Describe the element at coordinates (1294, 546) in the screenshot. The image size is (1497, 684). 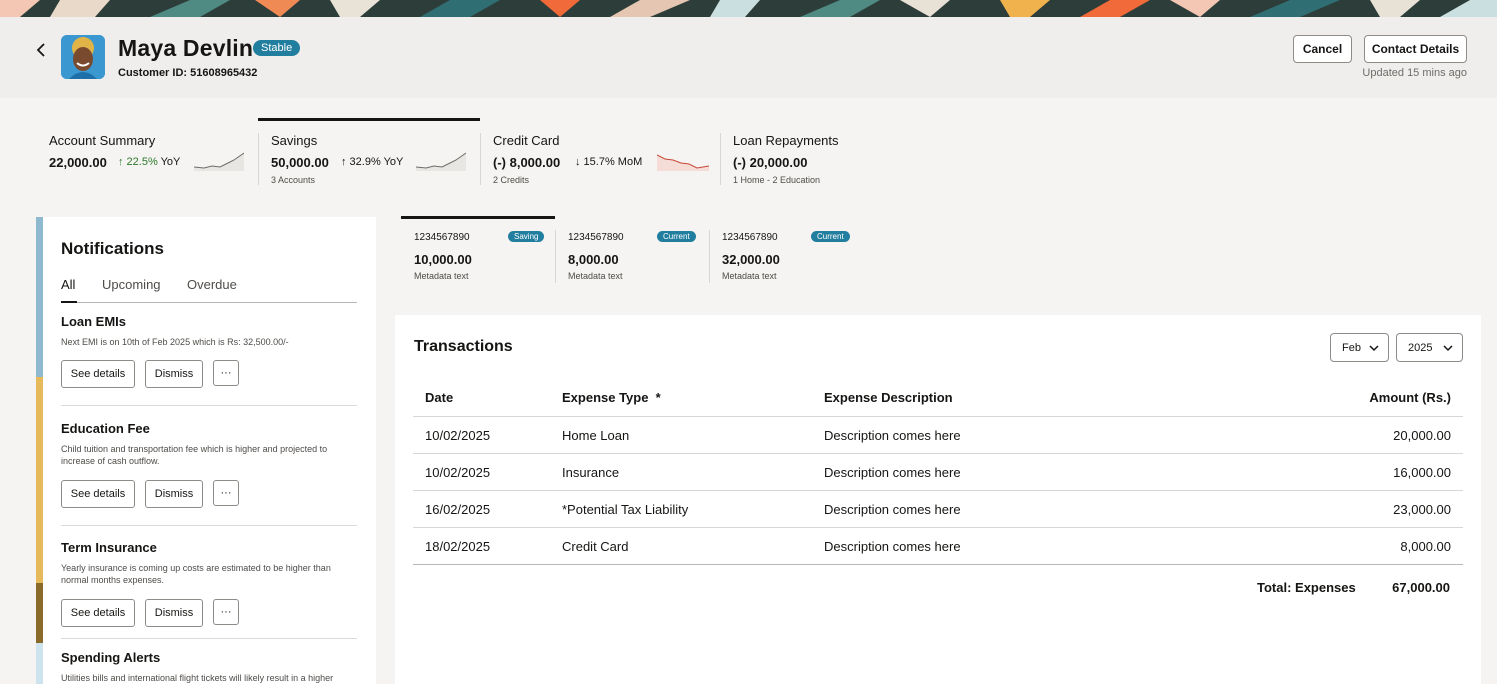
I see `cell-amount: 8,000.00` at that location.